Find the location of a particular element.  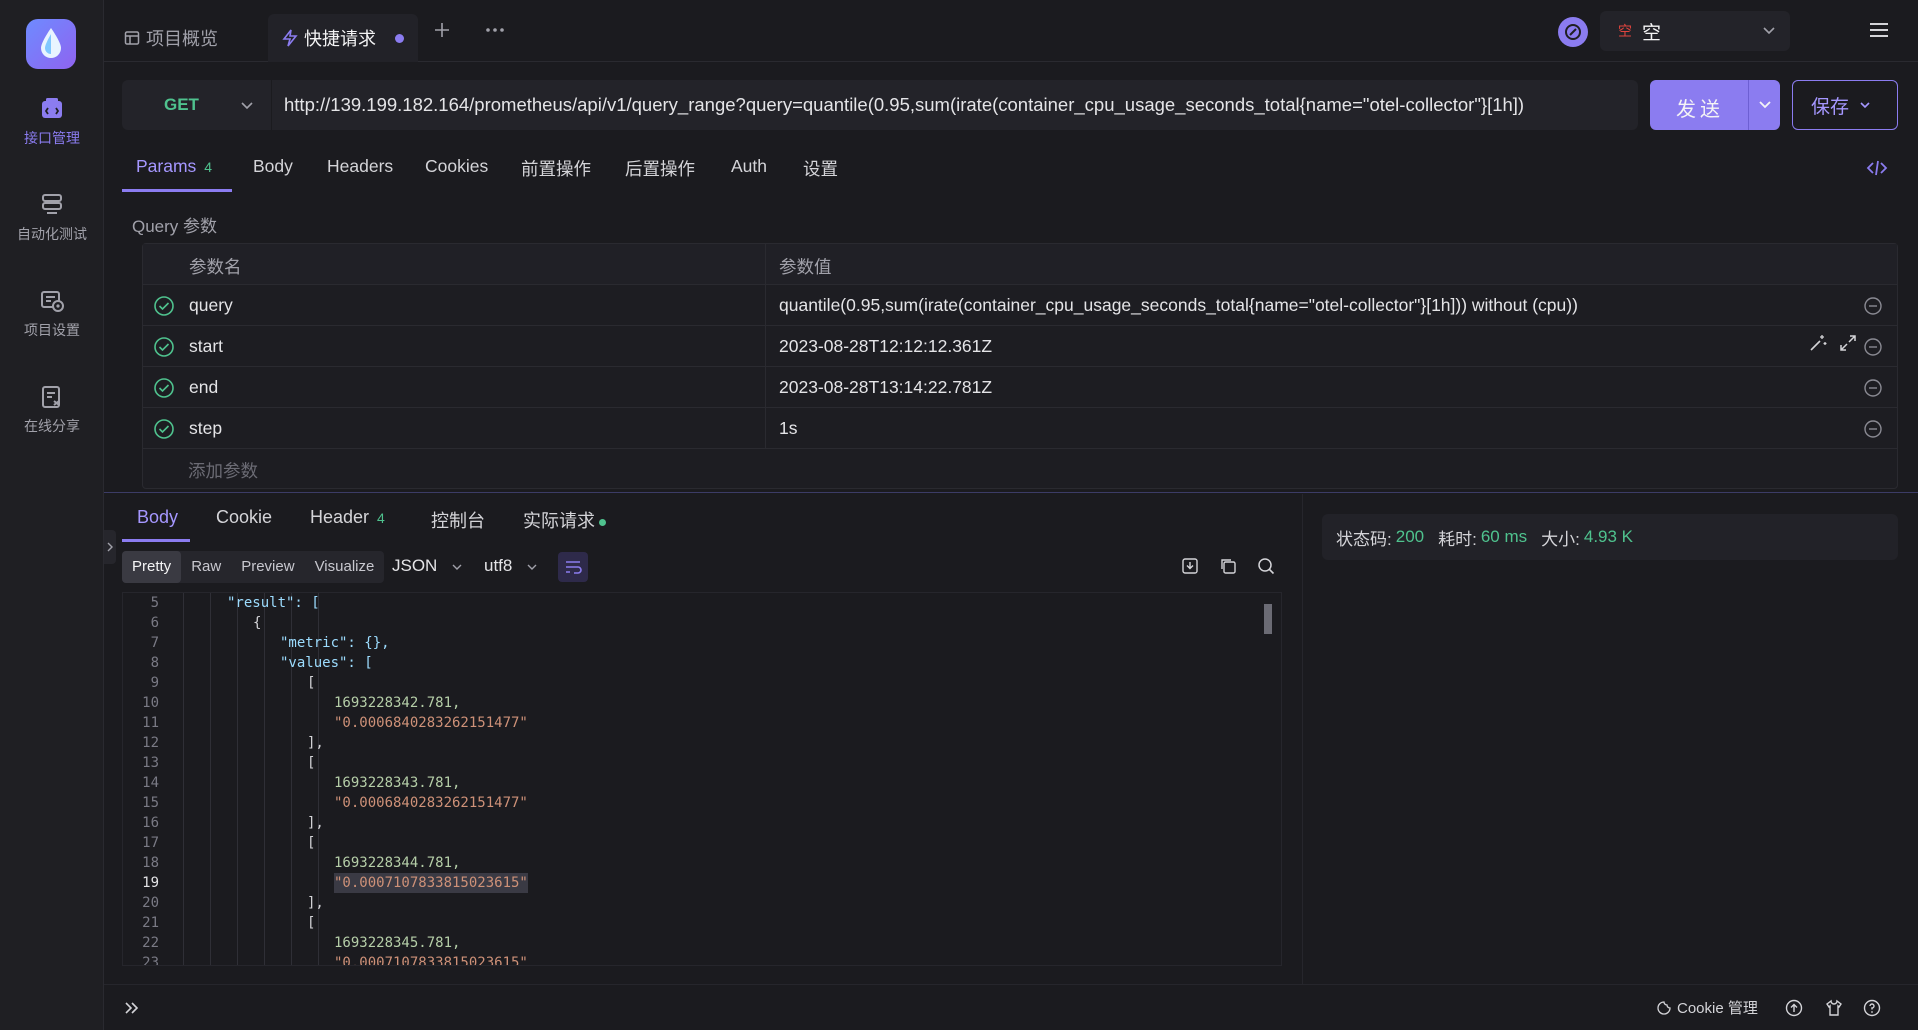

format-visualize: Visualize is located at coordinates (345, 567).